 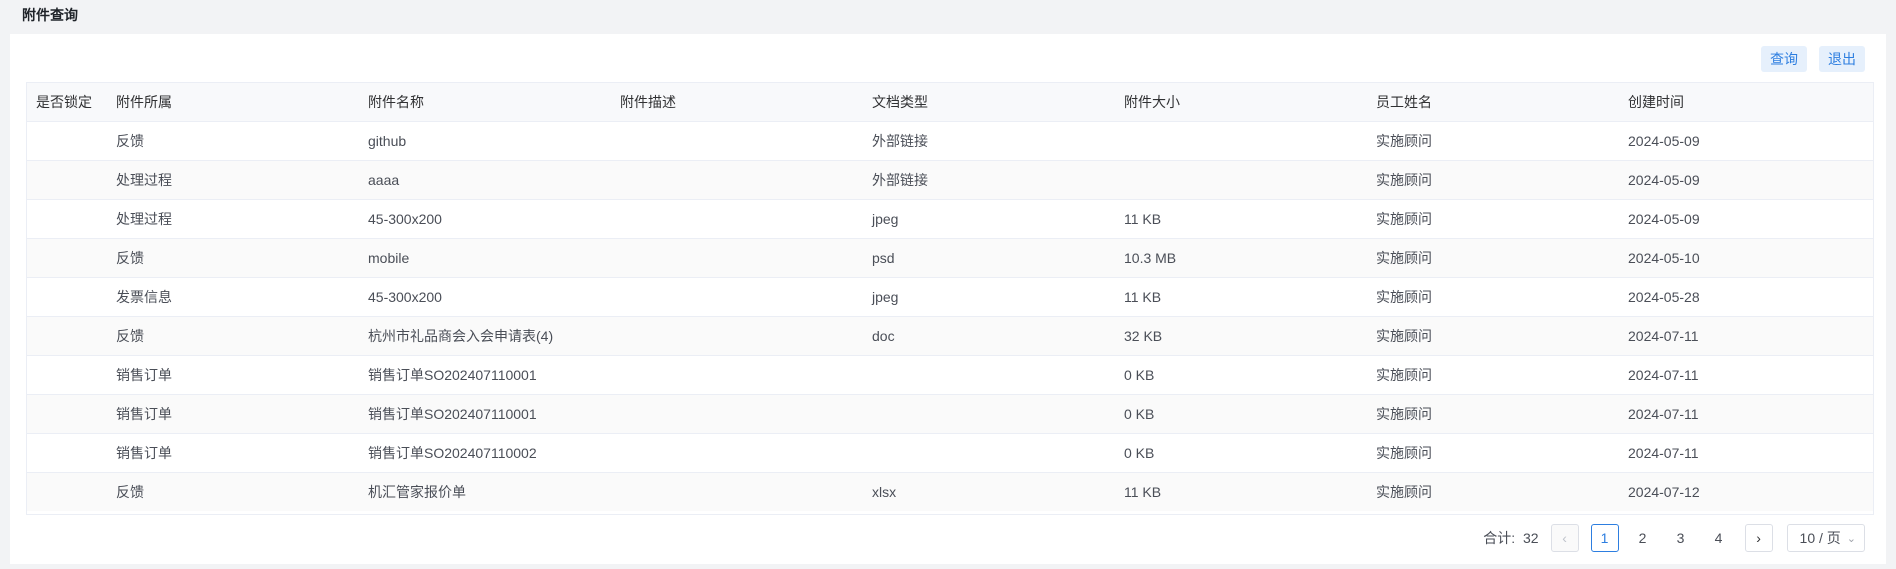 I want to click on next-page-button: ›, so click(x=1758, y=538).